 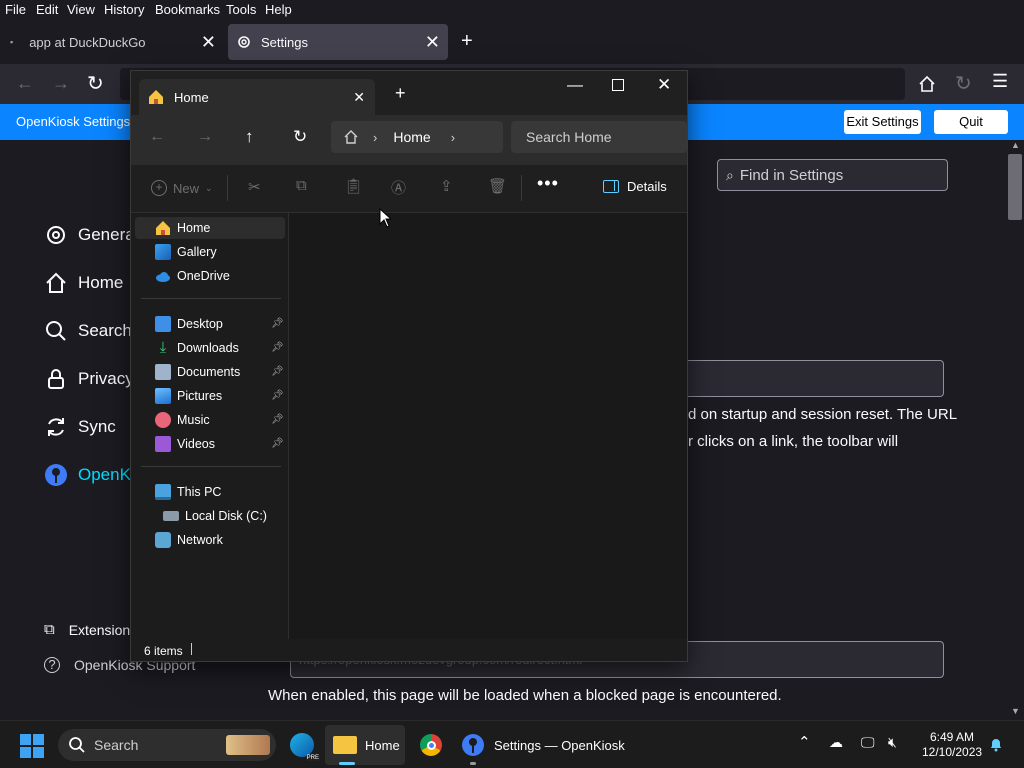 I want to click on explorer-titlebar: Home ✕ + — ✕, so click(x=409, y=93).